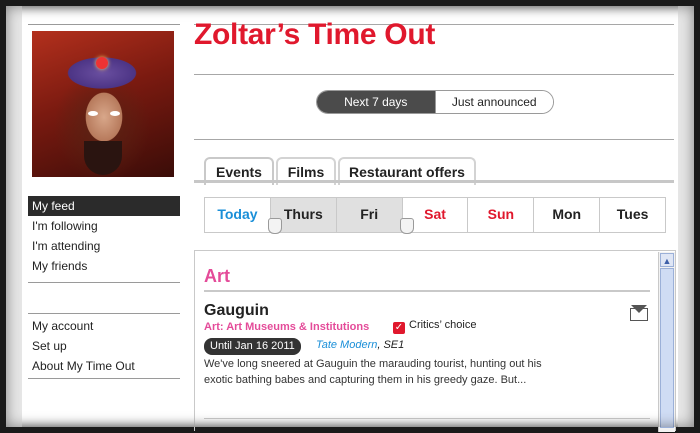 Image resolution: width=700 pixels, height=433 pixels. Describe the element at coordinates (427, 418) in the screenshot. I see `event-divider` at that location.